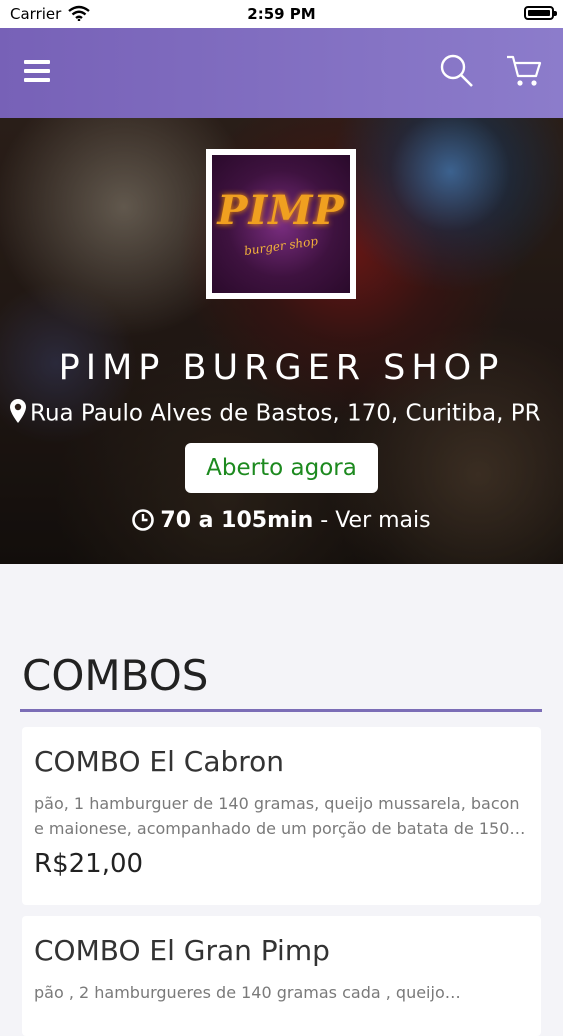  I want to click on app-header, so click(281, 73).